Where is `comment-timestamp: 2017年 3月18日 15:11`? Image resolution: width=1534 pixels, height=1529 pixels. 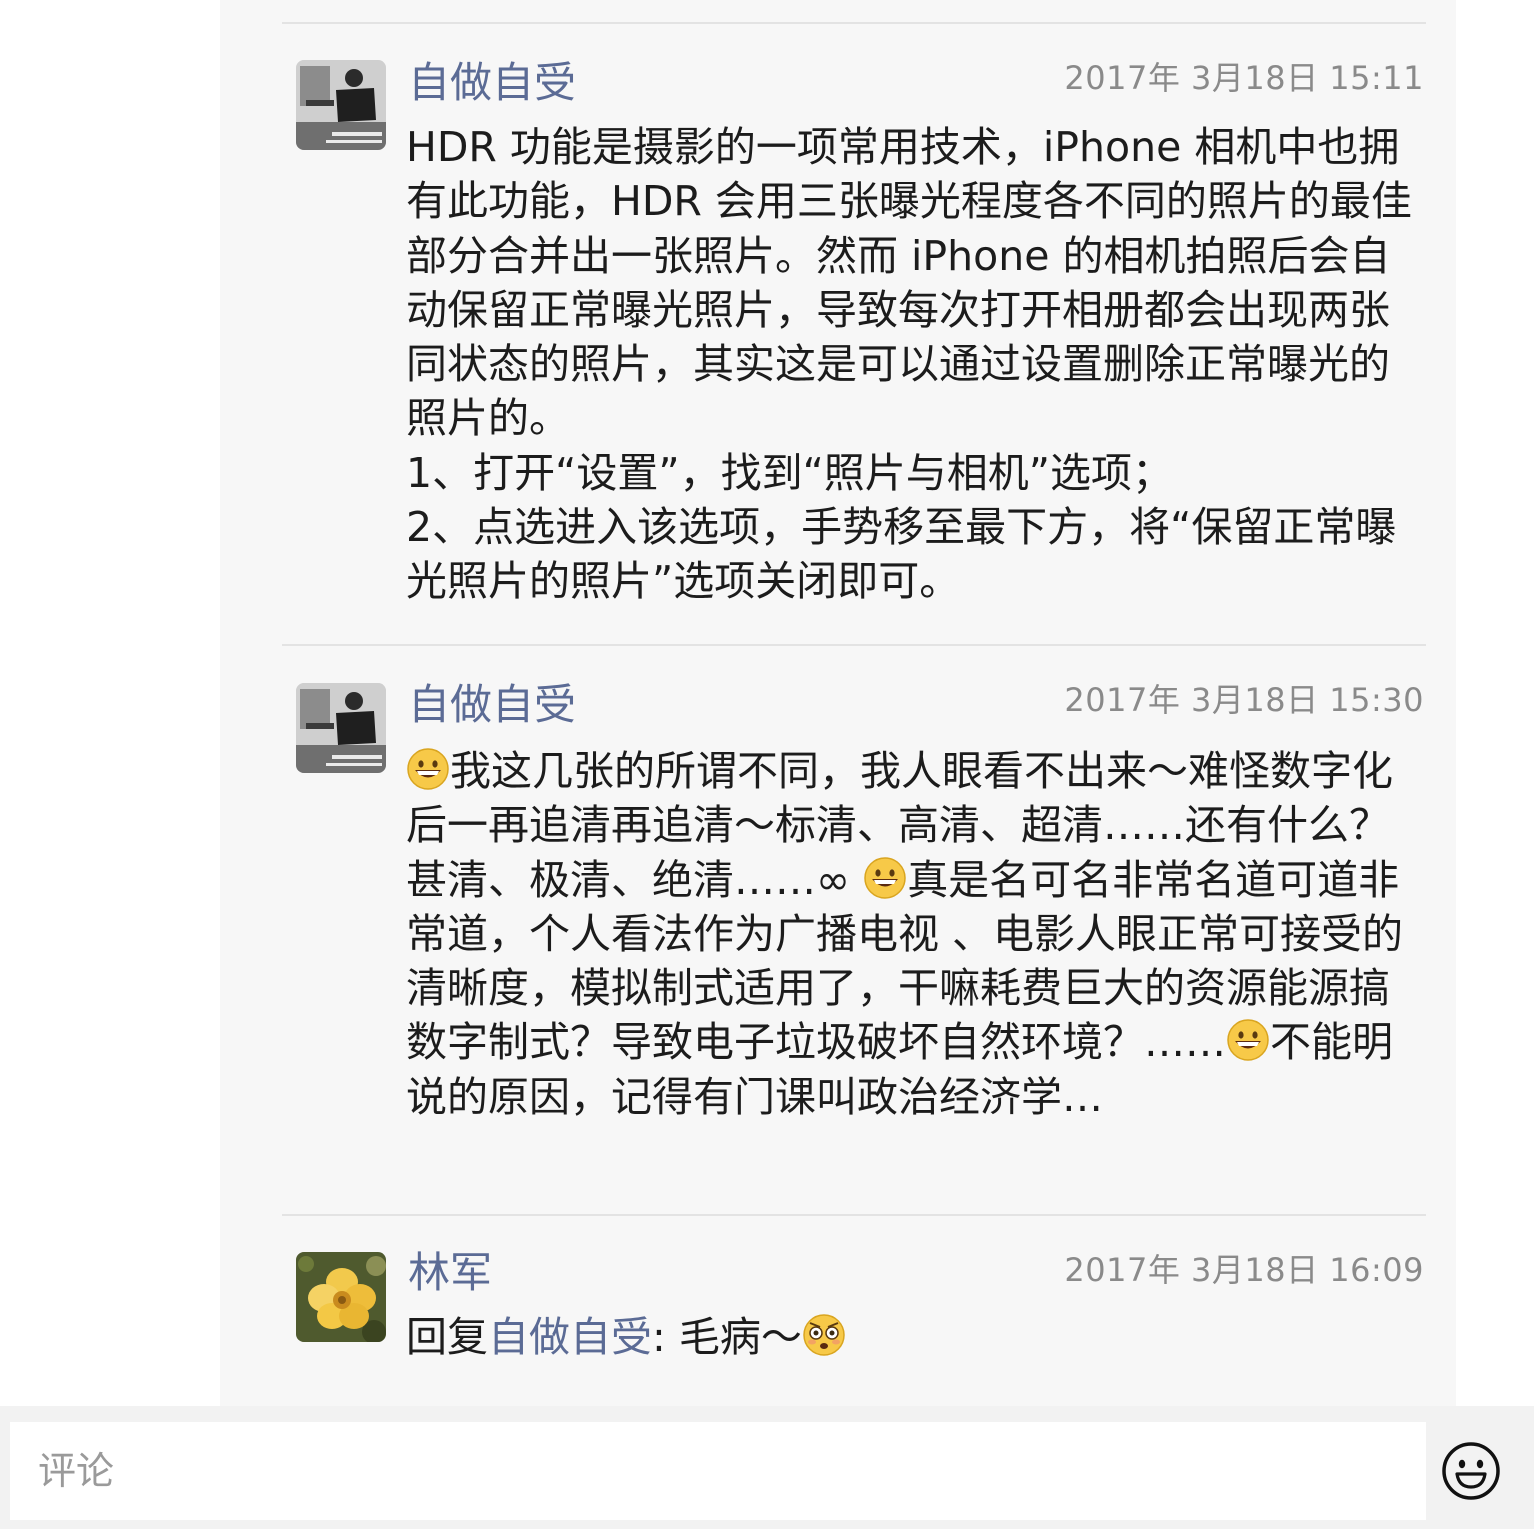 comment-timestamp: 2017年 3月18日 15:11 is located at coordinates (1244, 78).